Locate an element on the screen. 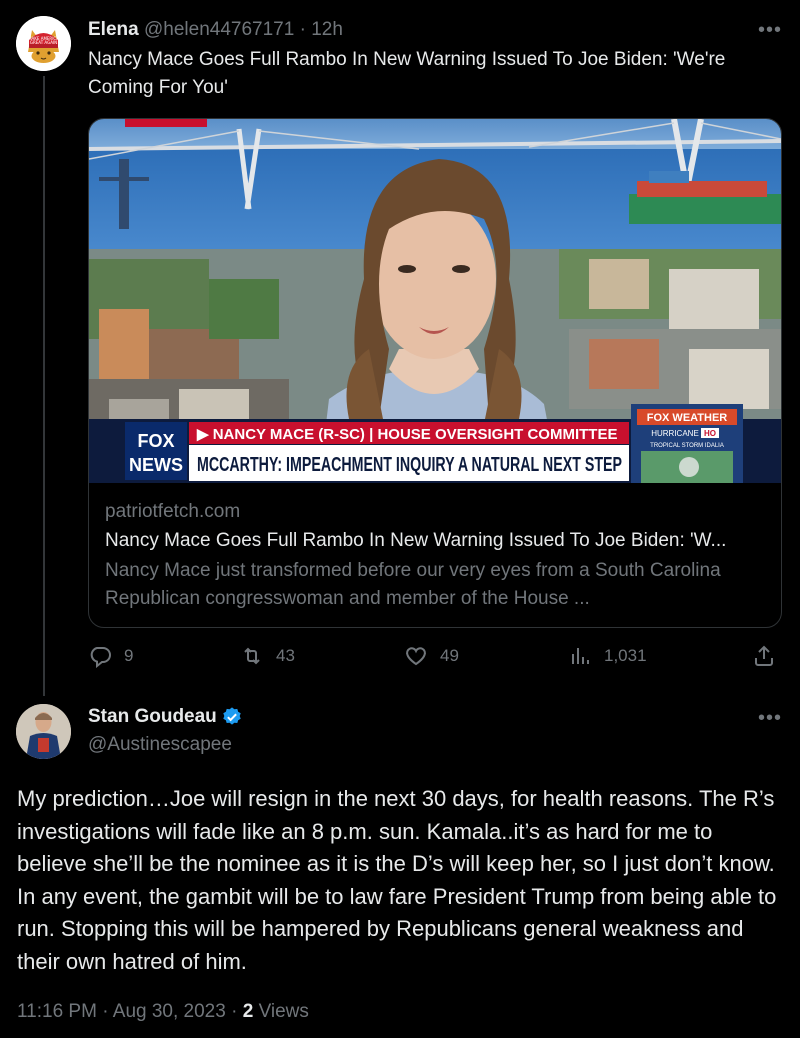 This screenshot has height=1038, width=800. author-handle: @helen44767171 is located at coordinates (219, 29).